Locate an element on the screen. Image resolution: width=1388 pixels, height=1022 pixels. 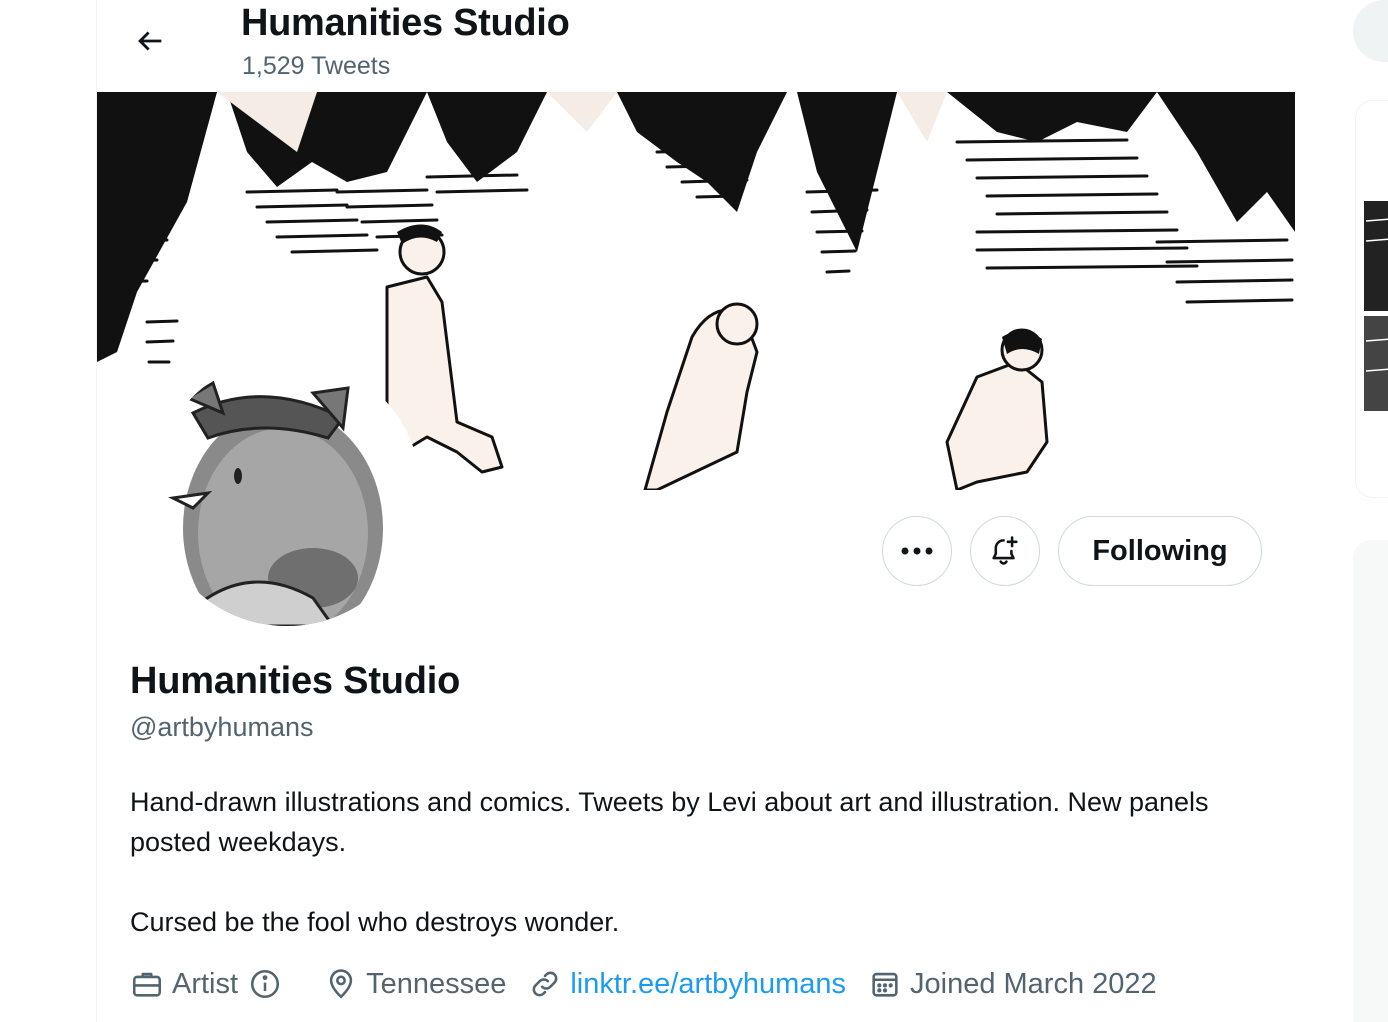
search-box is located at coordinates (1370, 31).